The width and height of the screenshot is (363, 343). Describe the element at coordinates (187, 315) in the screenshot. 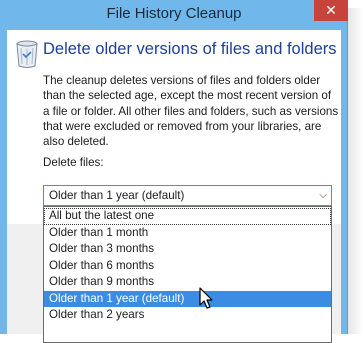

I see `option-2-years: Older than 2 years` at that location.